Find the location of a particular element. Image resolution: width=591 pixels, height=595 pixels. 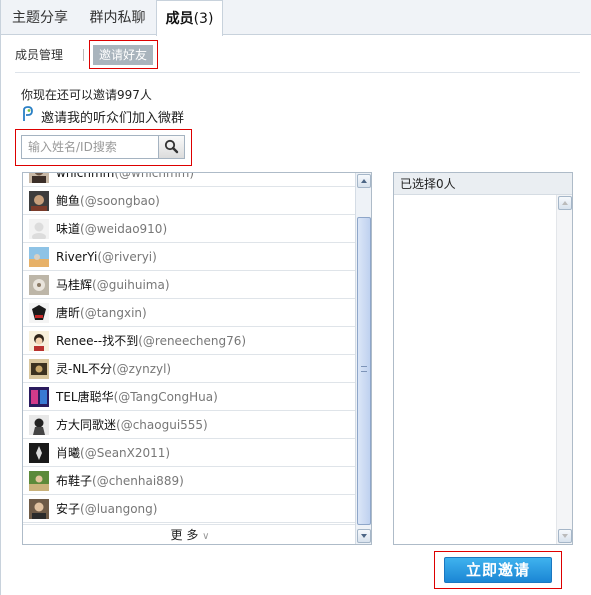

tab-private-chat: 群内私聊 is located at coordinates (117, 17).